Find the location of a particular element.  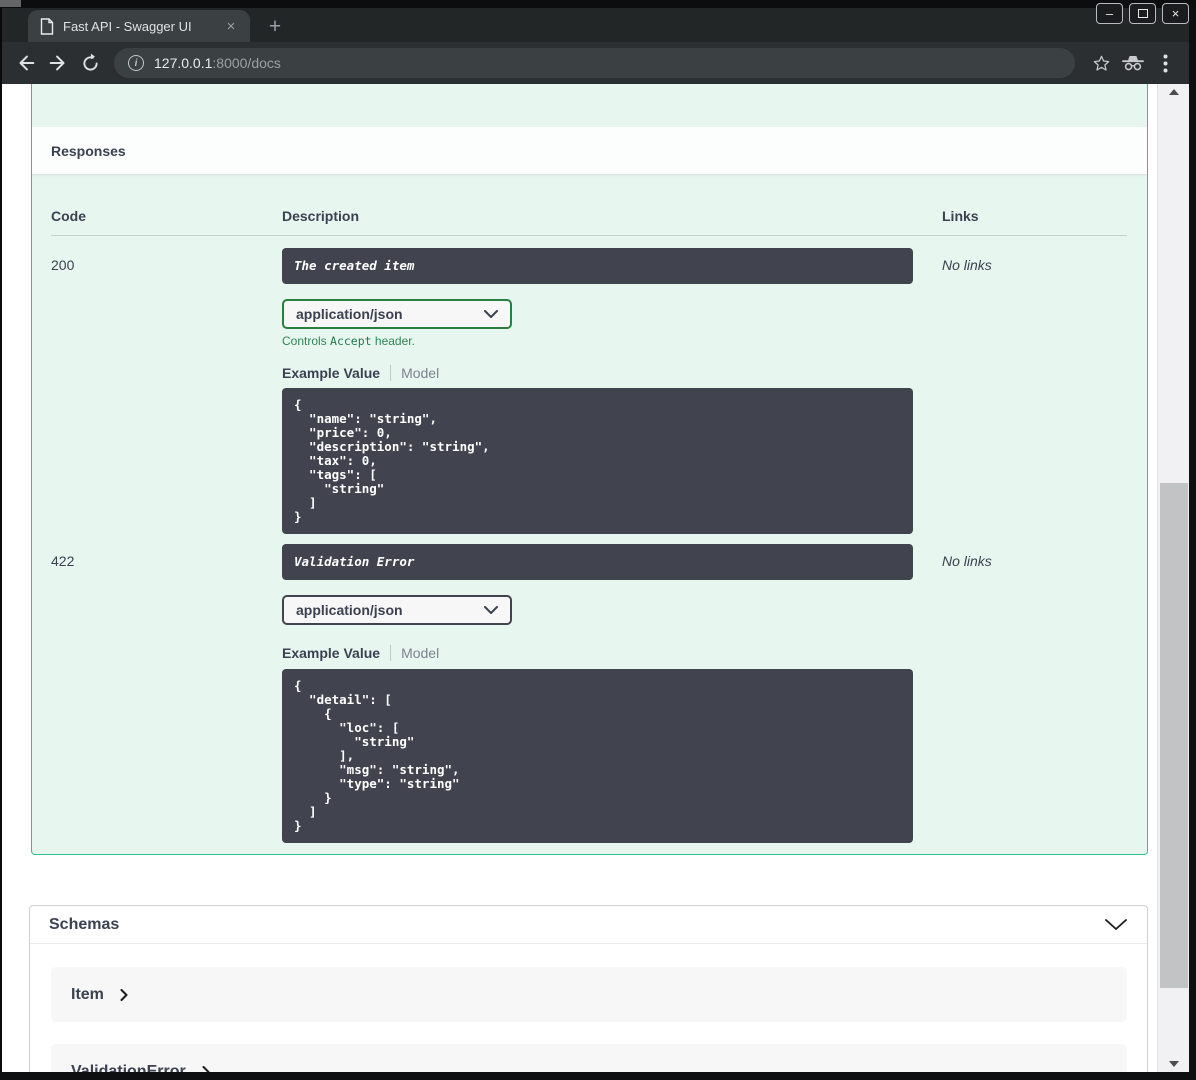

scrollbar-up-arrow is located at coordinates (1173, 92).